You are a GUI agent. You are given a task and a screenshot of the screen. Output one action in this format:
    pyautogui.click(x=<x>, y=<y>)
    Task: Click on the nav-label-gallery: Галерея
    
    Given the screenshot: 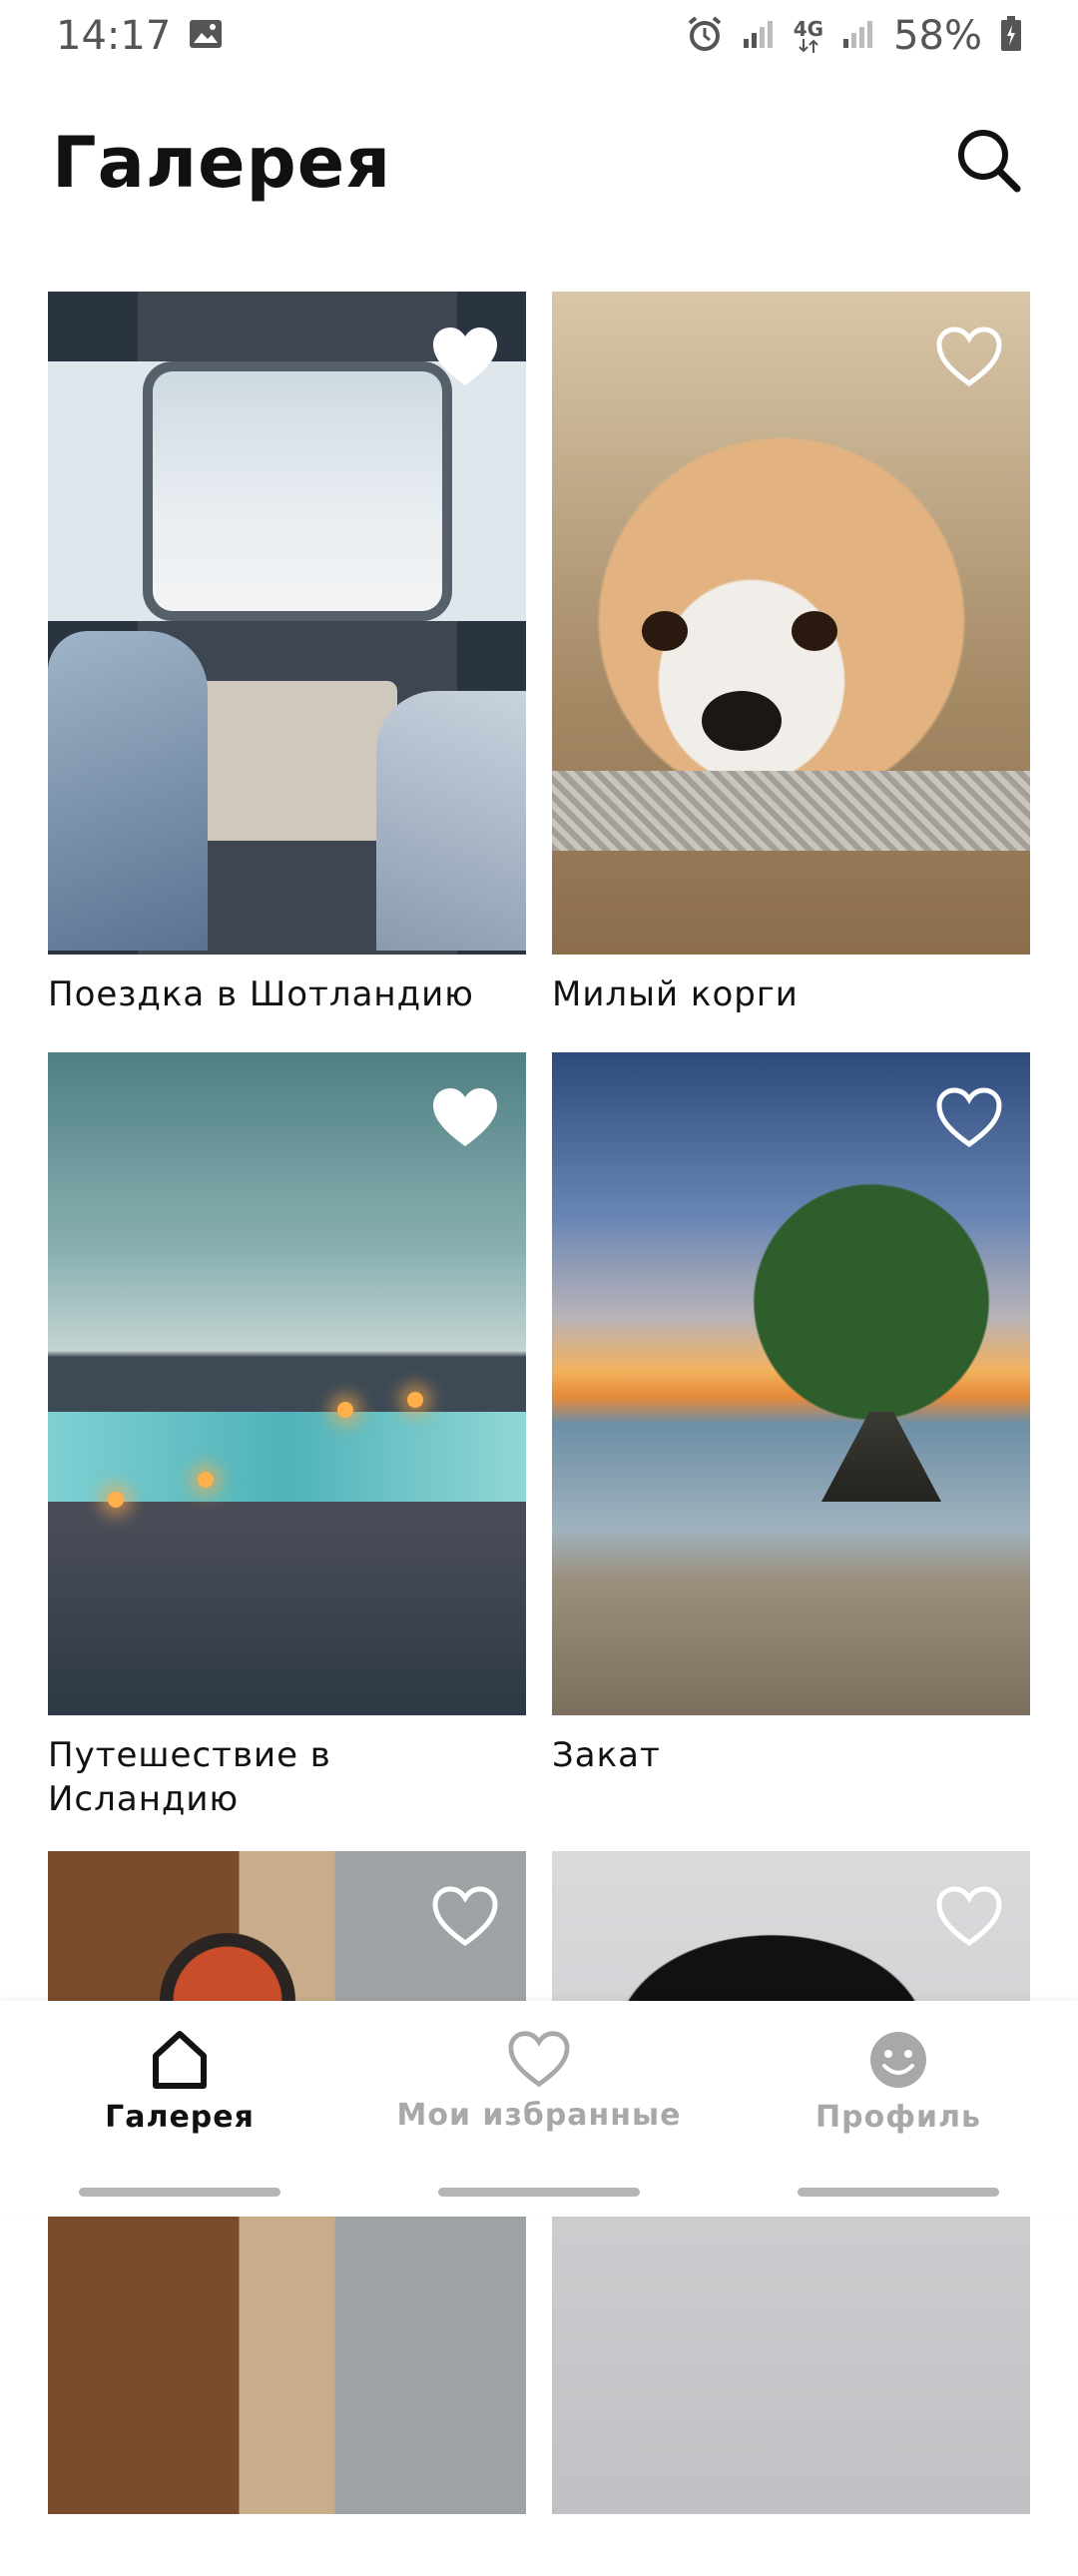 What is the action you would take?
    pyautogui.click(x=180, y=2117)
    